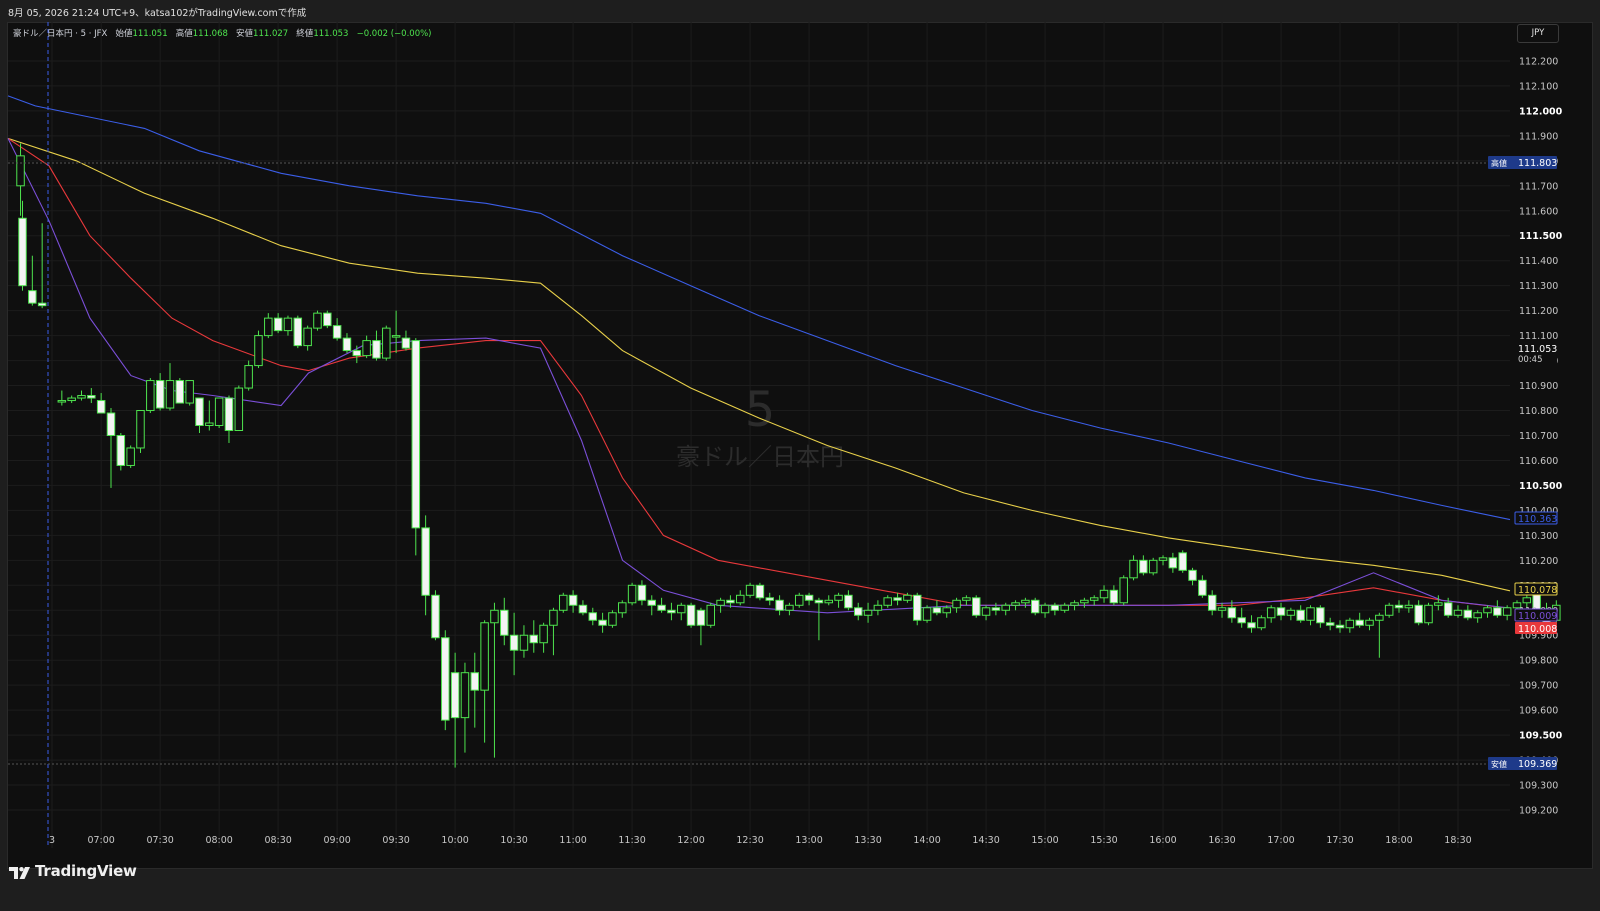 The width and height of the screenshot is (1600, 911). Describe the element at coordinates (20, 873) in the screenshot. I see `tradingview-logo-icon` at that location.